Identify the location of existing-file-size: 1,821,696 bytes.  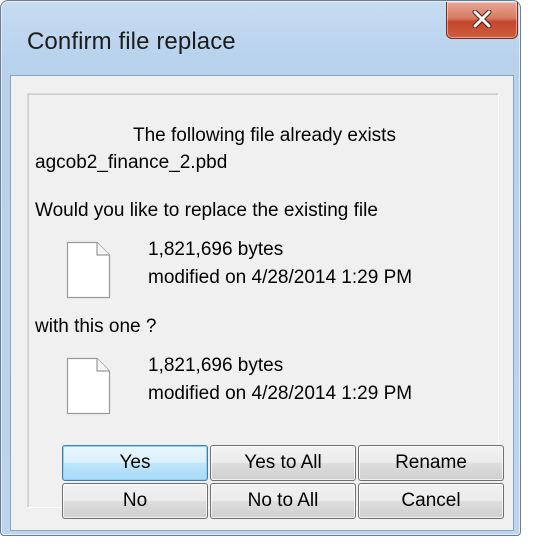
(216, 249).